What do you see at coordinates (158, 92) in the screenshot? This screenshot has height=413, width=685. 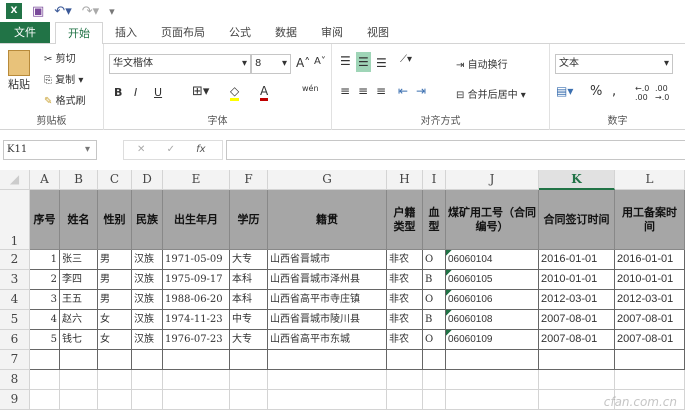 I see `underline-button: U` at bounding box center [158, 92].